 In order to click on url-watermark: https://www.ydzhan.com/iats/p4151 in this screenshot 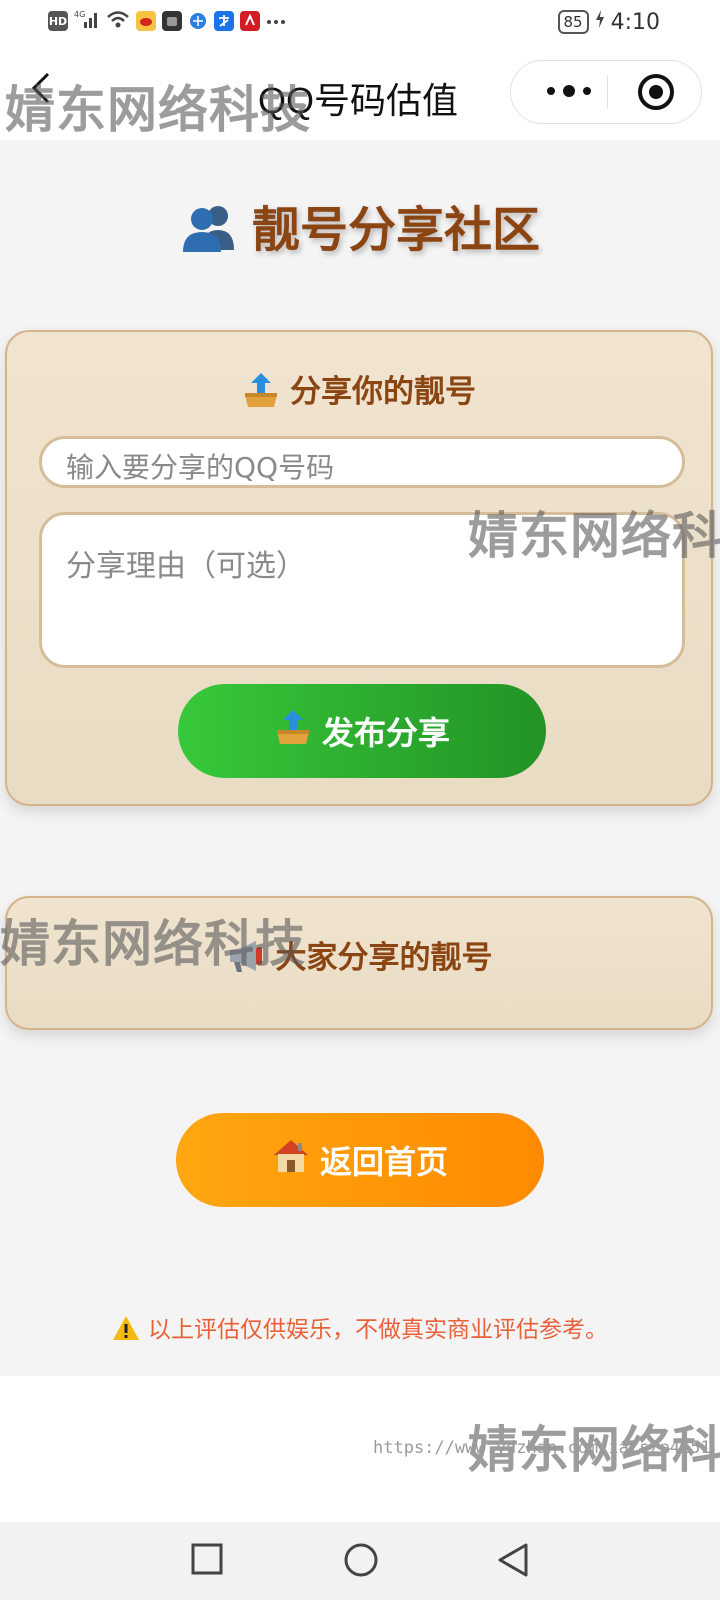, I will do `click(542, 1448)`.